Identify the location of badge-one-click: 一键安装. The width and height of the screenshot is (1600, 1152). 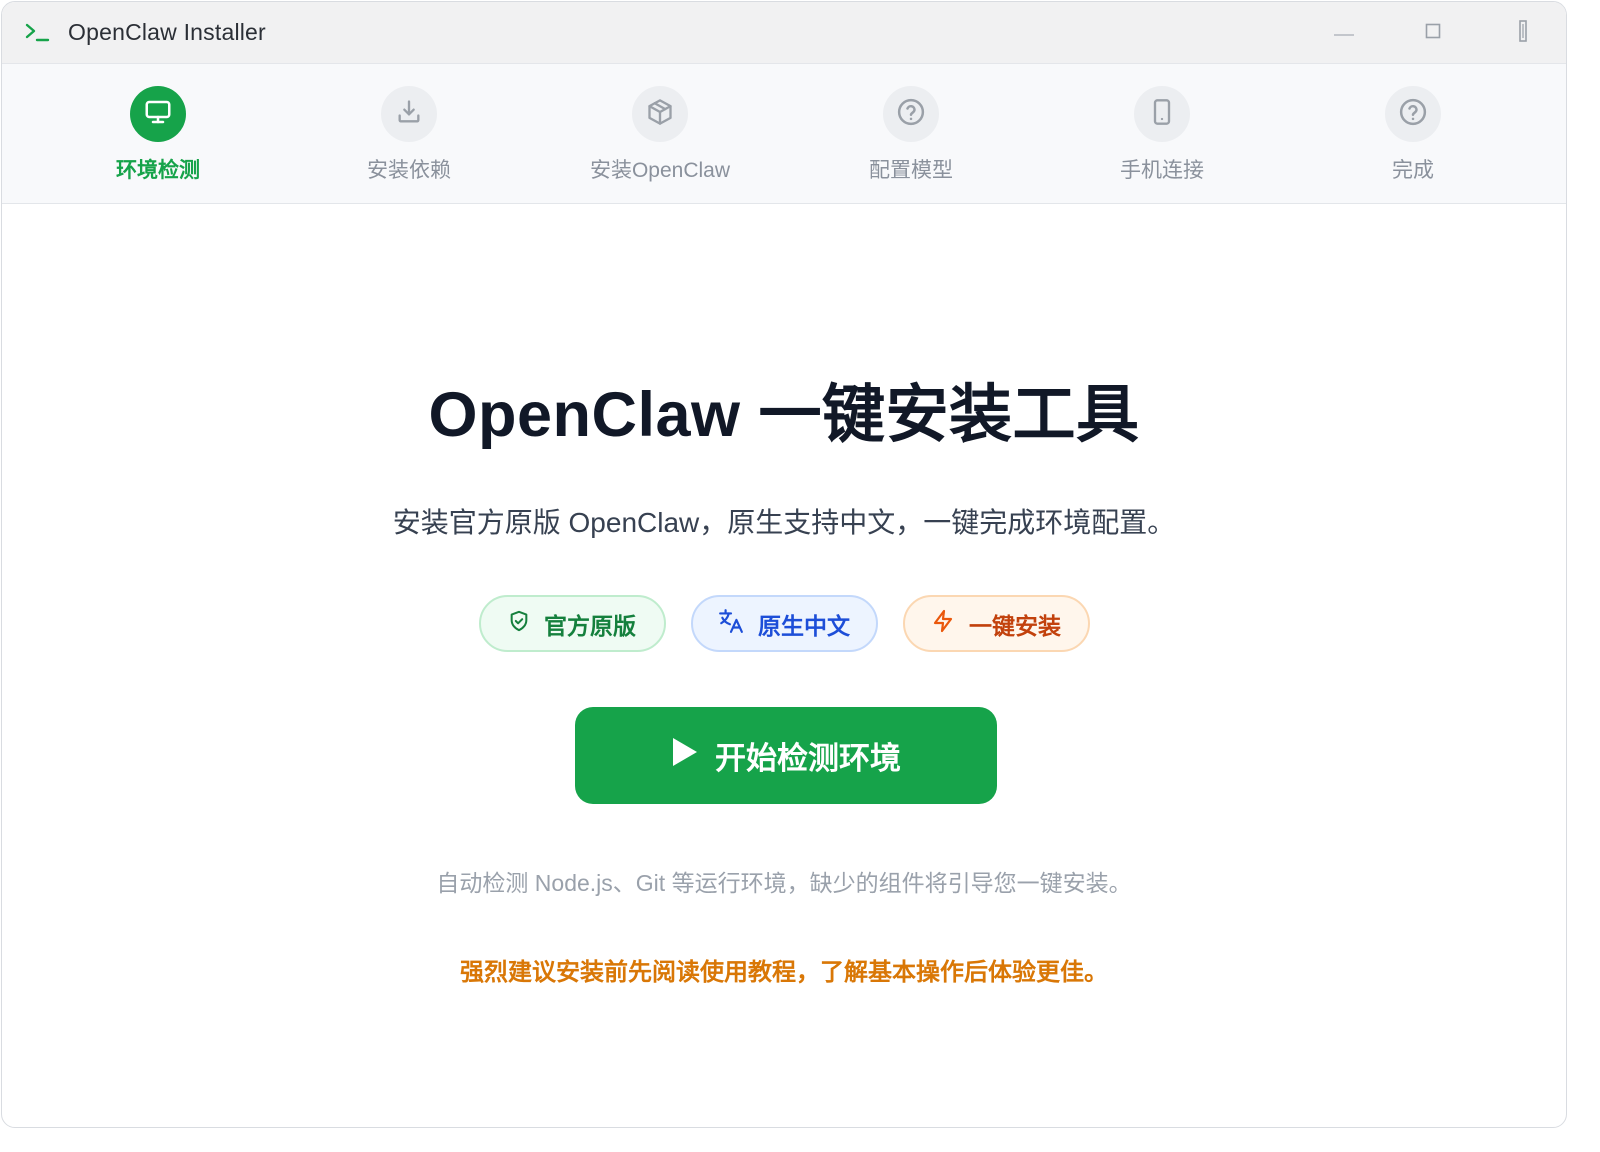
(996, 623).